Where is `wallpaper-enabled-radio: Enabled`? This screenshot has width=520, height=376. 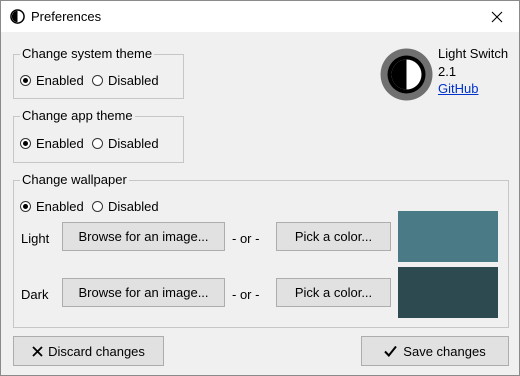
wallpaper-enabled-radio: Enabled is located at coordinates (52, 206).